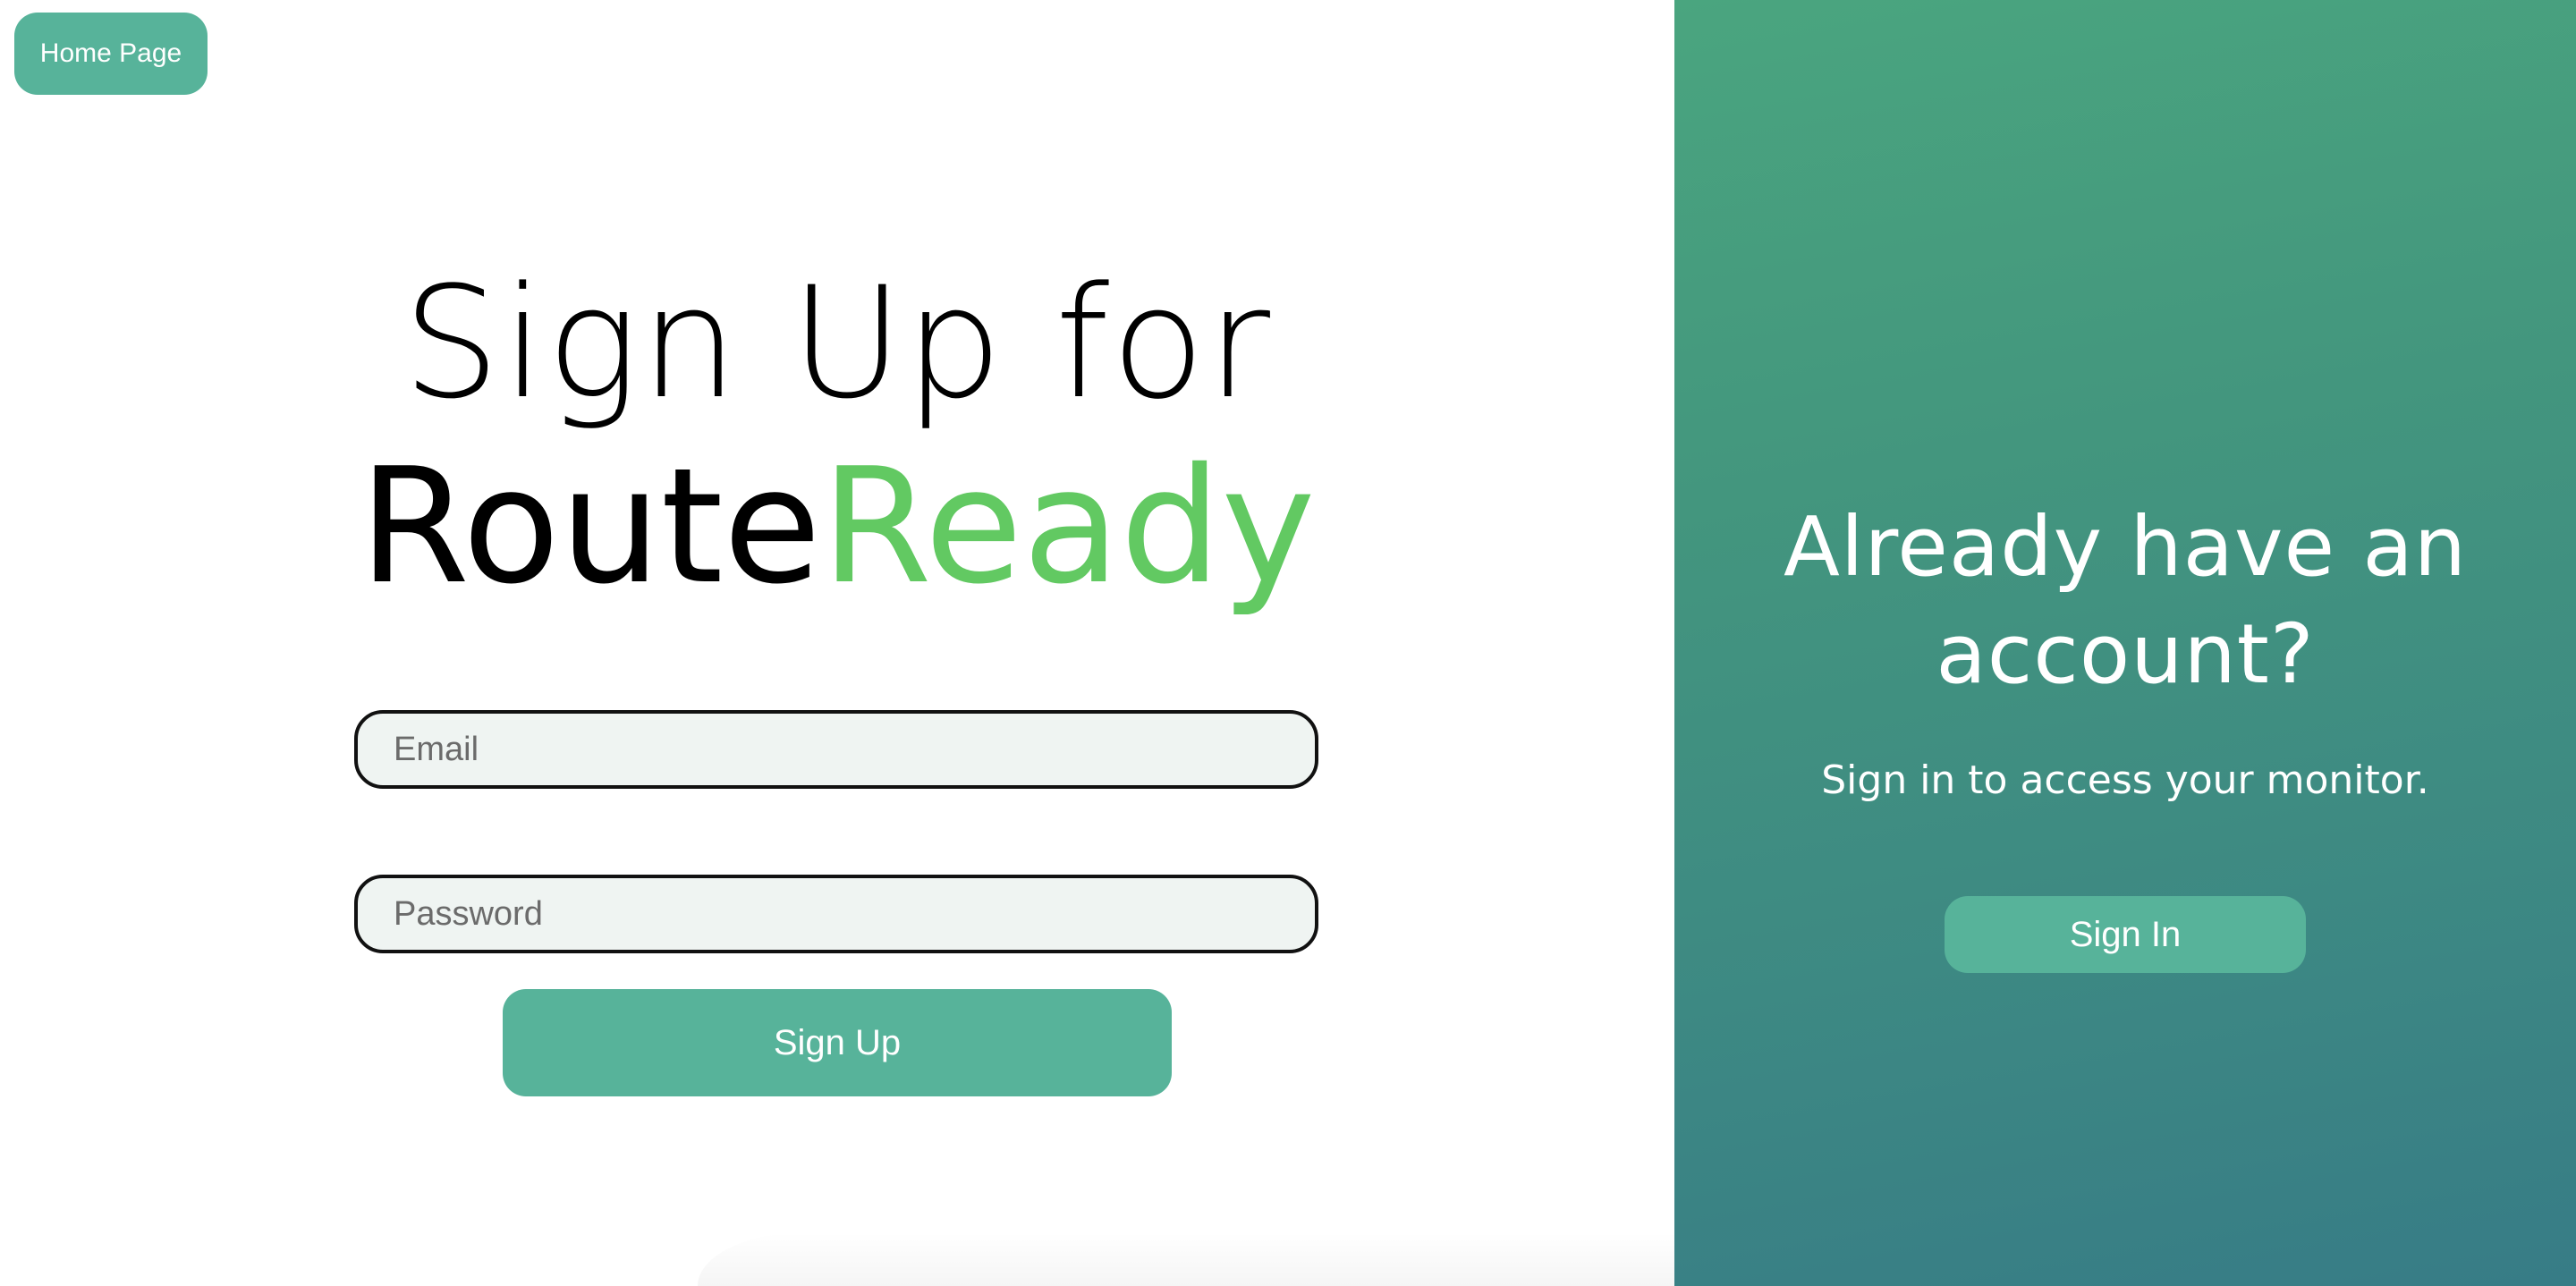 The height and width of the screenshot is (1286, 2576). What do you see at coordinates (836, 749) in the screenshot?
I see `email-field` at bounding box center [836, 749].